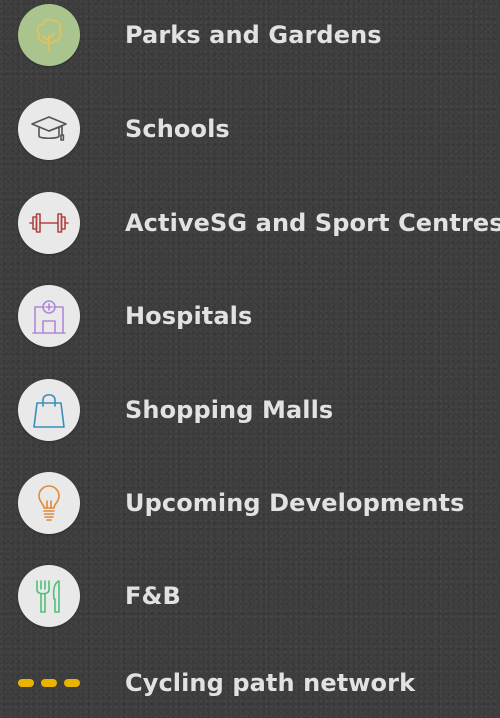  Describe the element at coordinates (49, 683) in the screenshot. I see `dashed-line-icon` at that location.